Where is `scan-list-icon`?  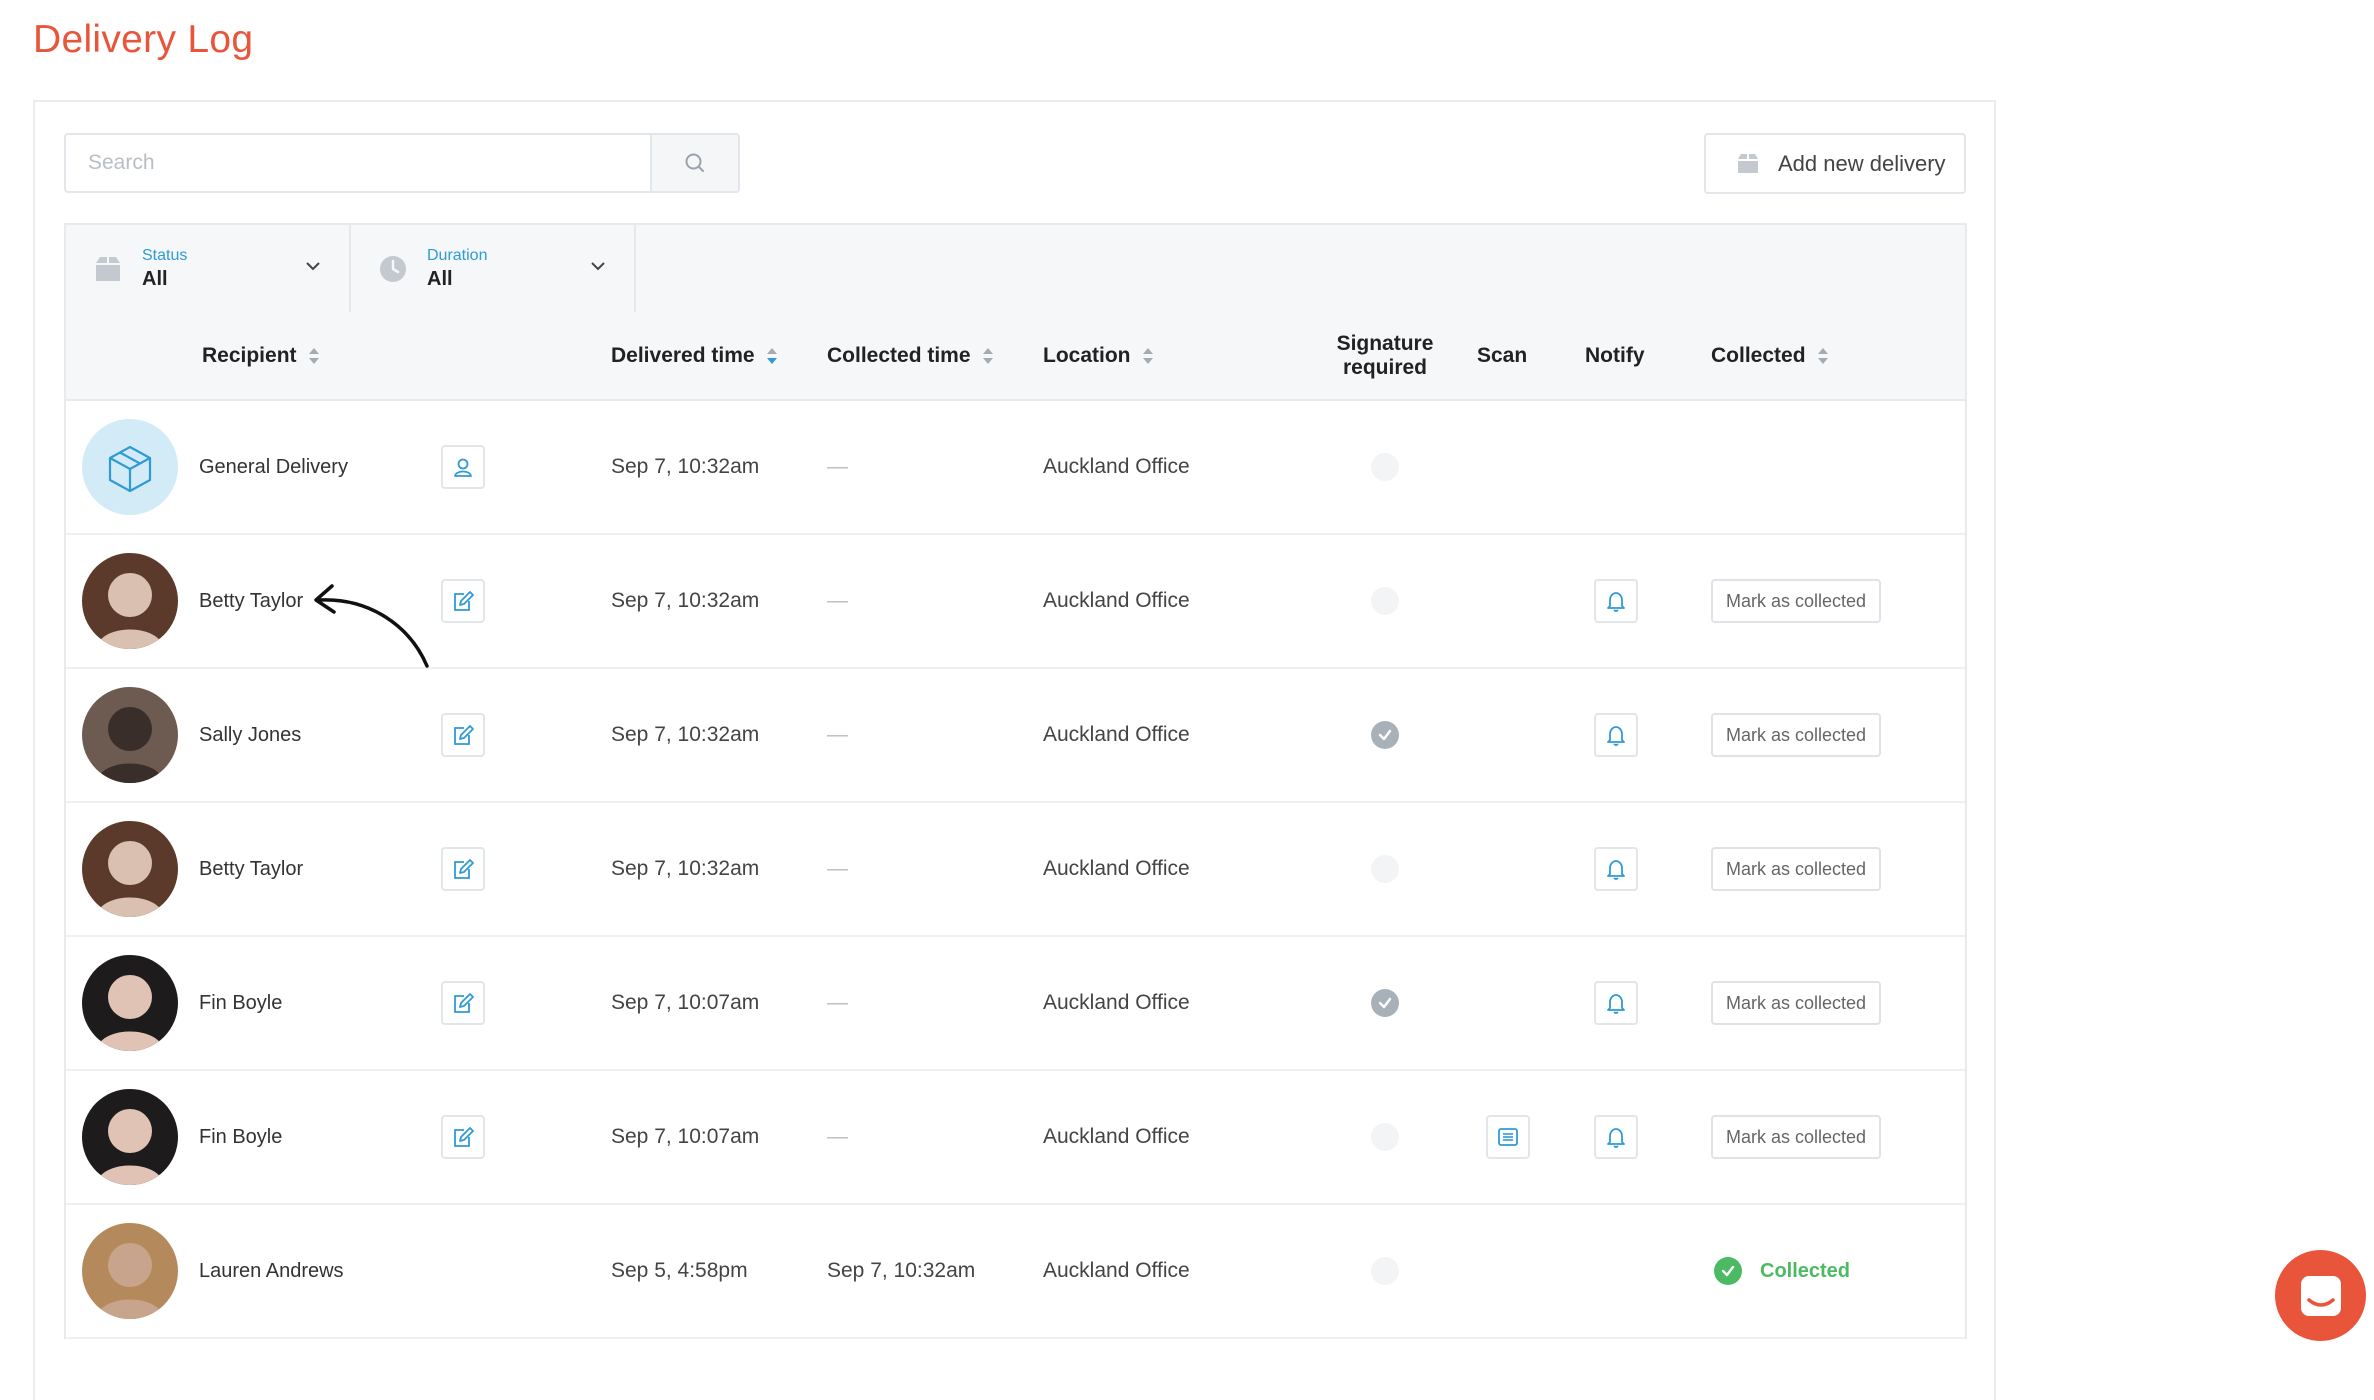 scan-list-icon is located at coordinates (1508, 1137).